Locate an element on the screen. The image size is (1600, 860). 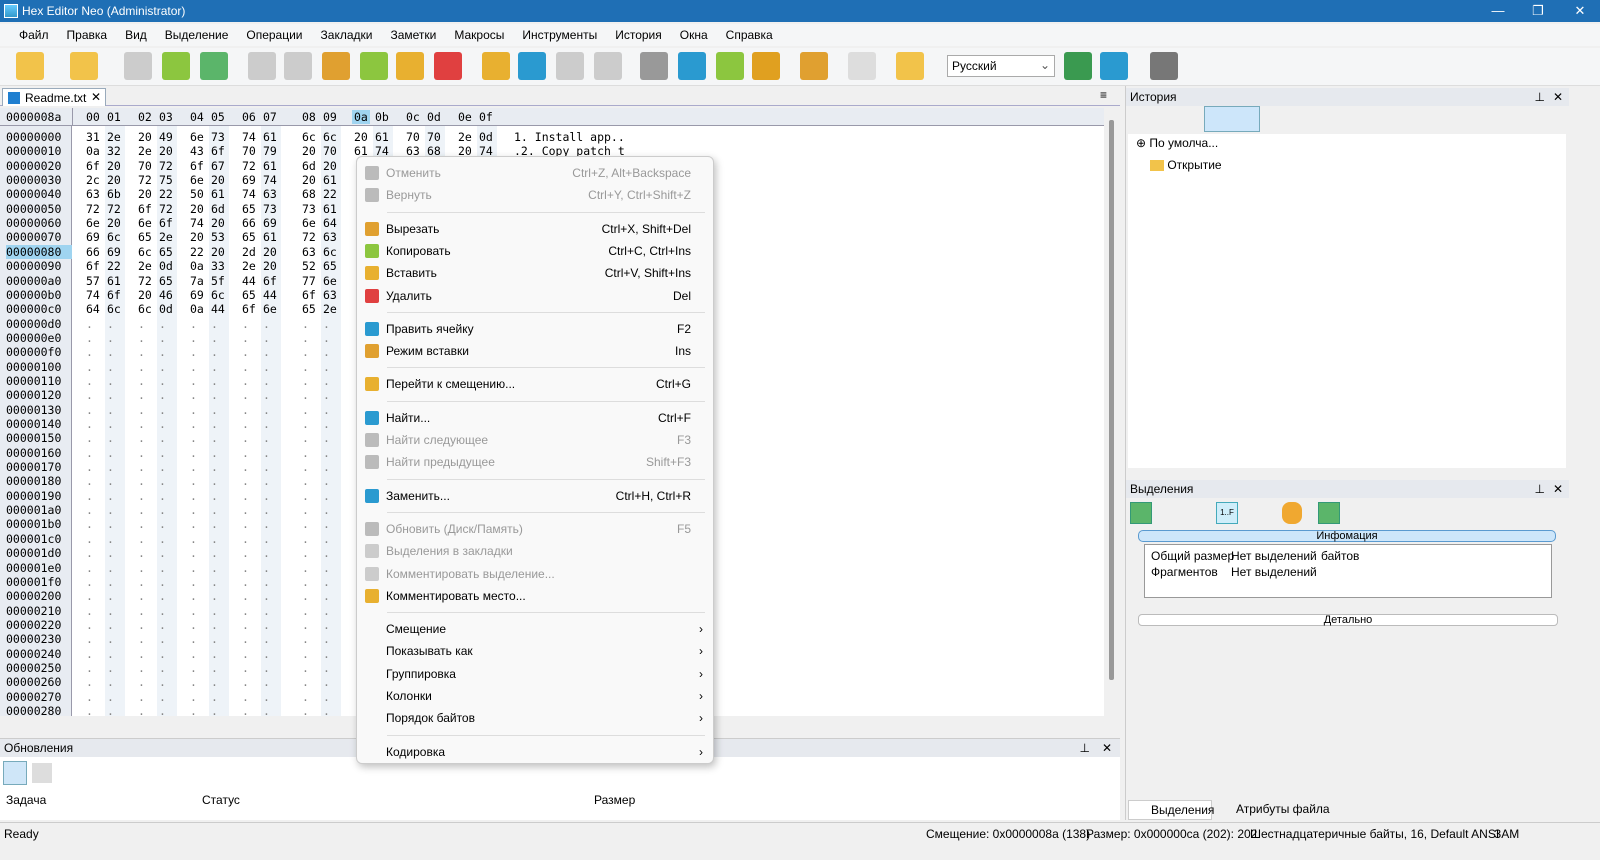
menu-item-copy: Копировать Ctrl+C, Ctrl+Ins is located at coordinates (535, 251).